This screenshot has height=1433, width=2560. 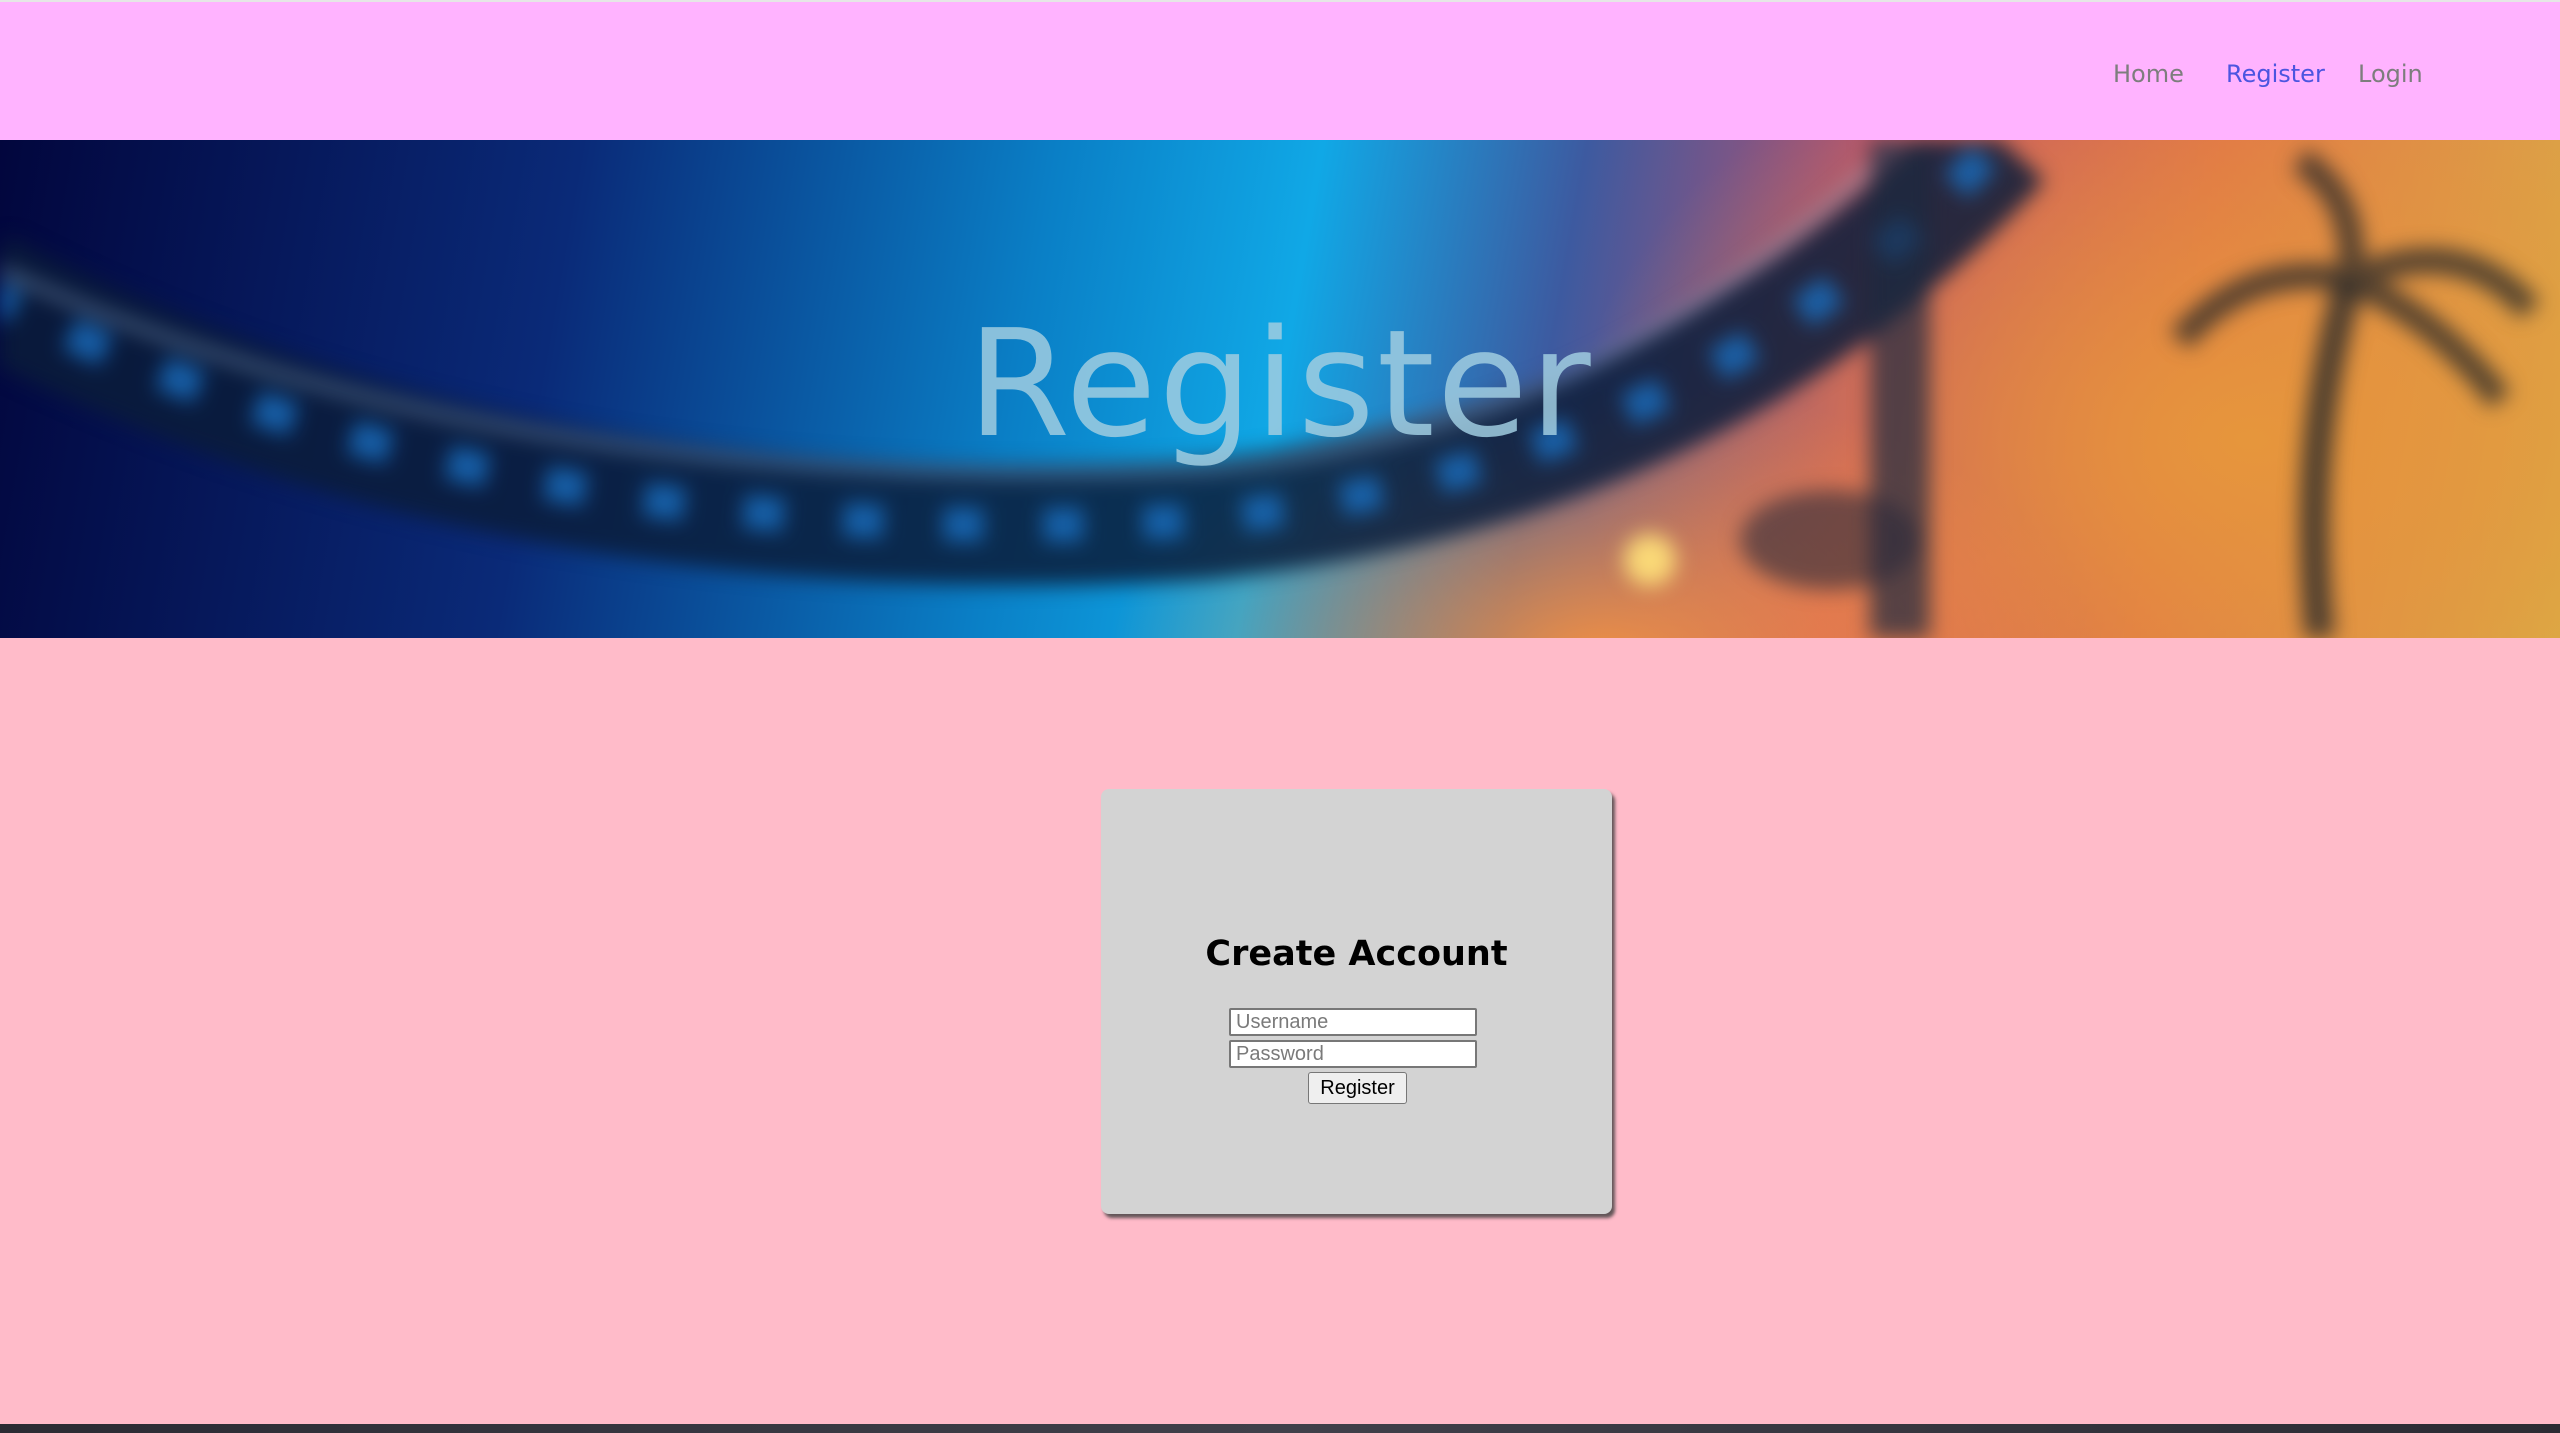 What do you see at coordinates (1280, 384) in the screenshot?
I see `hero-title: Register` at bounding box center [1280, 384].